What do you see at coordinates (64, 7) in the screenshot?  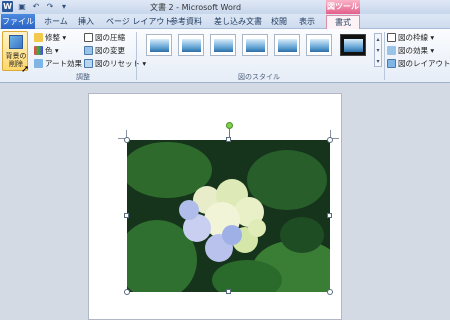 I see `customize-quick-access-icon: ▾` at bounding box center [64, 7].